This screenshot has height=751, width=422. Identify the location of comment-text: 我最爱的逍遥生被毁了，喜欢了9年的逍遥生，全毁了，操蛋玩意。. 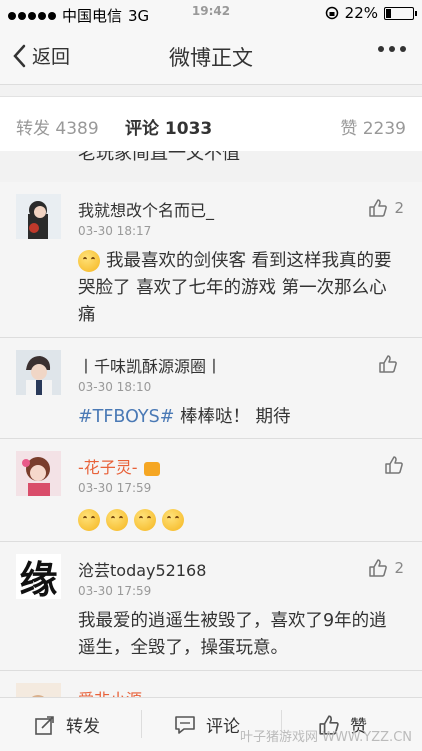
(232, 634).